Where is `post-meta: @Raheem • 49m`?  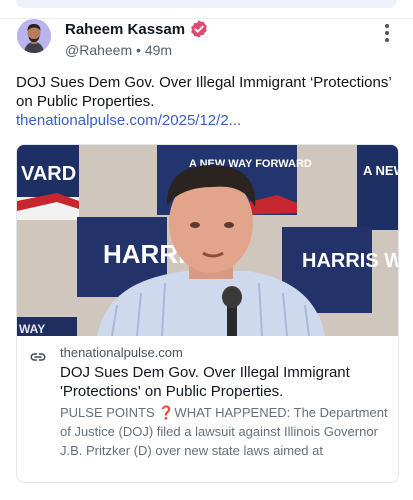 post-meta: @Raheem • 49m is located at coordinates (137, 50).